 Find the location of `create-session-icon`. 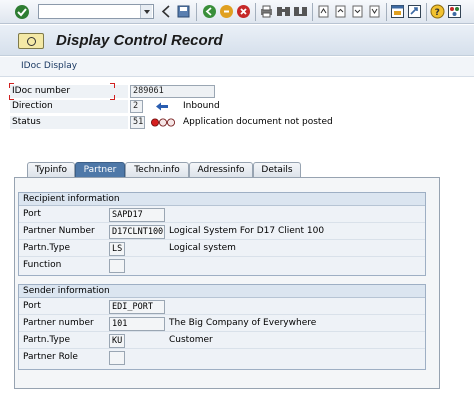

create-session-icon is located at coordinates (397, 11).